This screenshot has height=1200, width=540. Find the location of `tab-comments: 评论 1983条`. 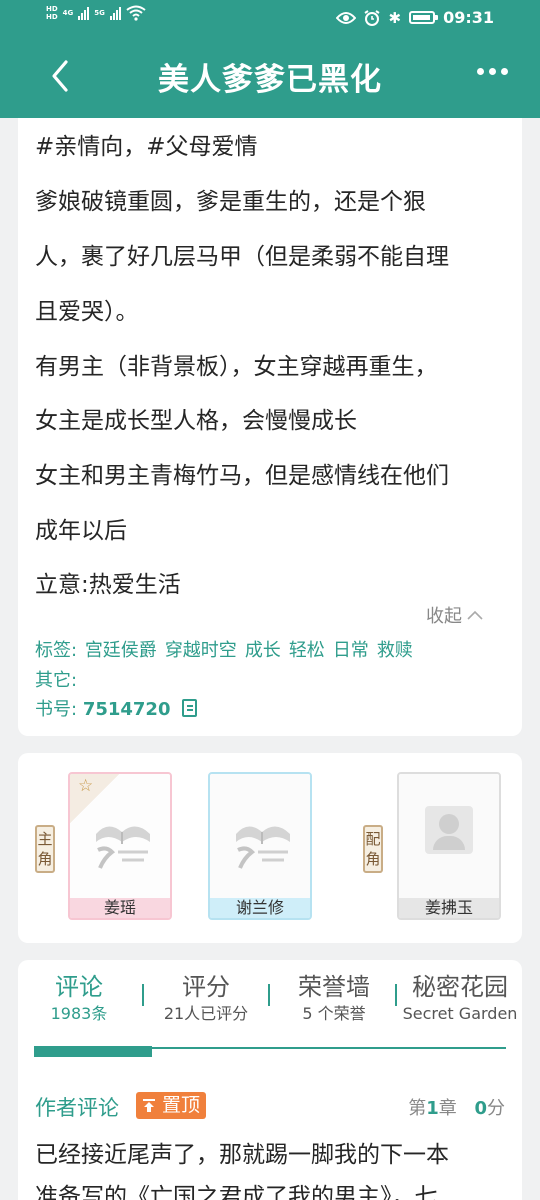

tab-comments: 评论 1983条 is located at coordinates (79, 999).